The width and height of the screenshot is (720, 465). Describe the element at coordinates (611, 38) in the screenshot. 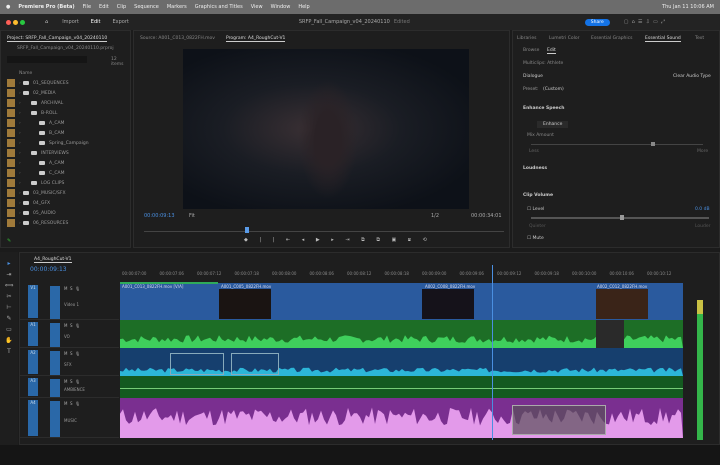

I see `tab-graphics: Essential Graphics` at that location.